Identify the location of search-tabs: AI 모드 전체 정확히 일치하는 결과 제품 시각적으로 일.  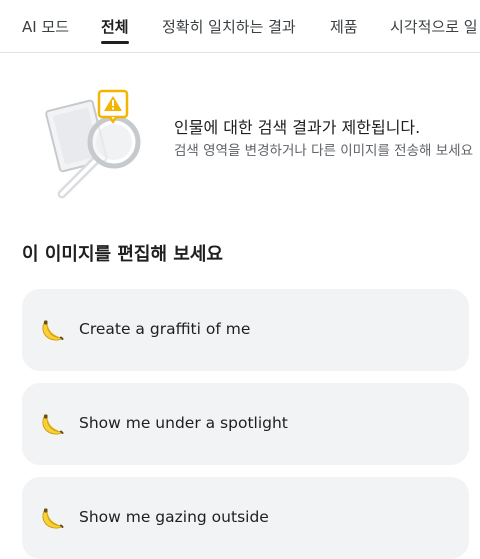
(240, 26).